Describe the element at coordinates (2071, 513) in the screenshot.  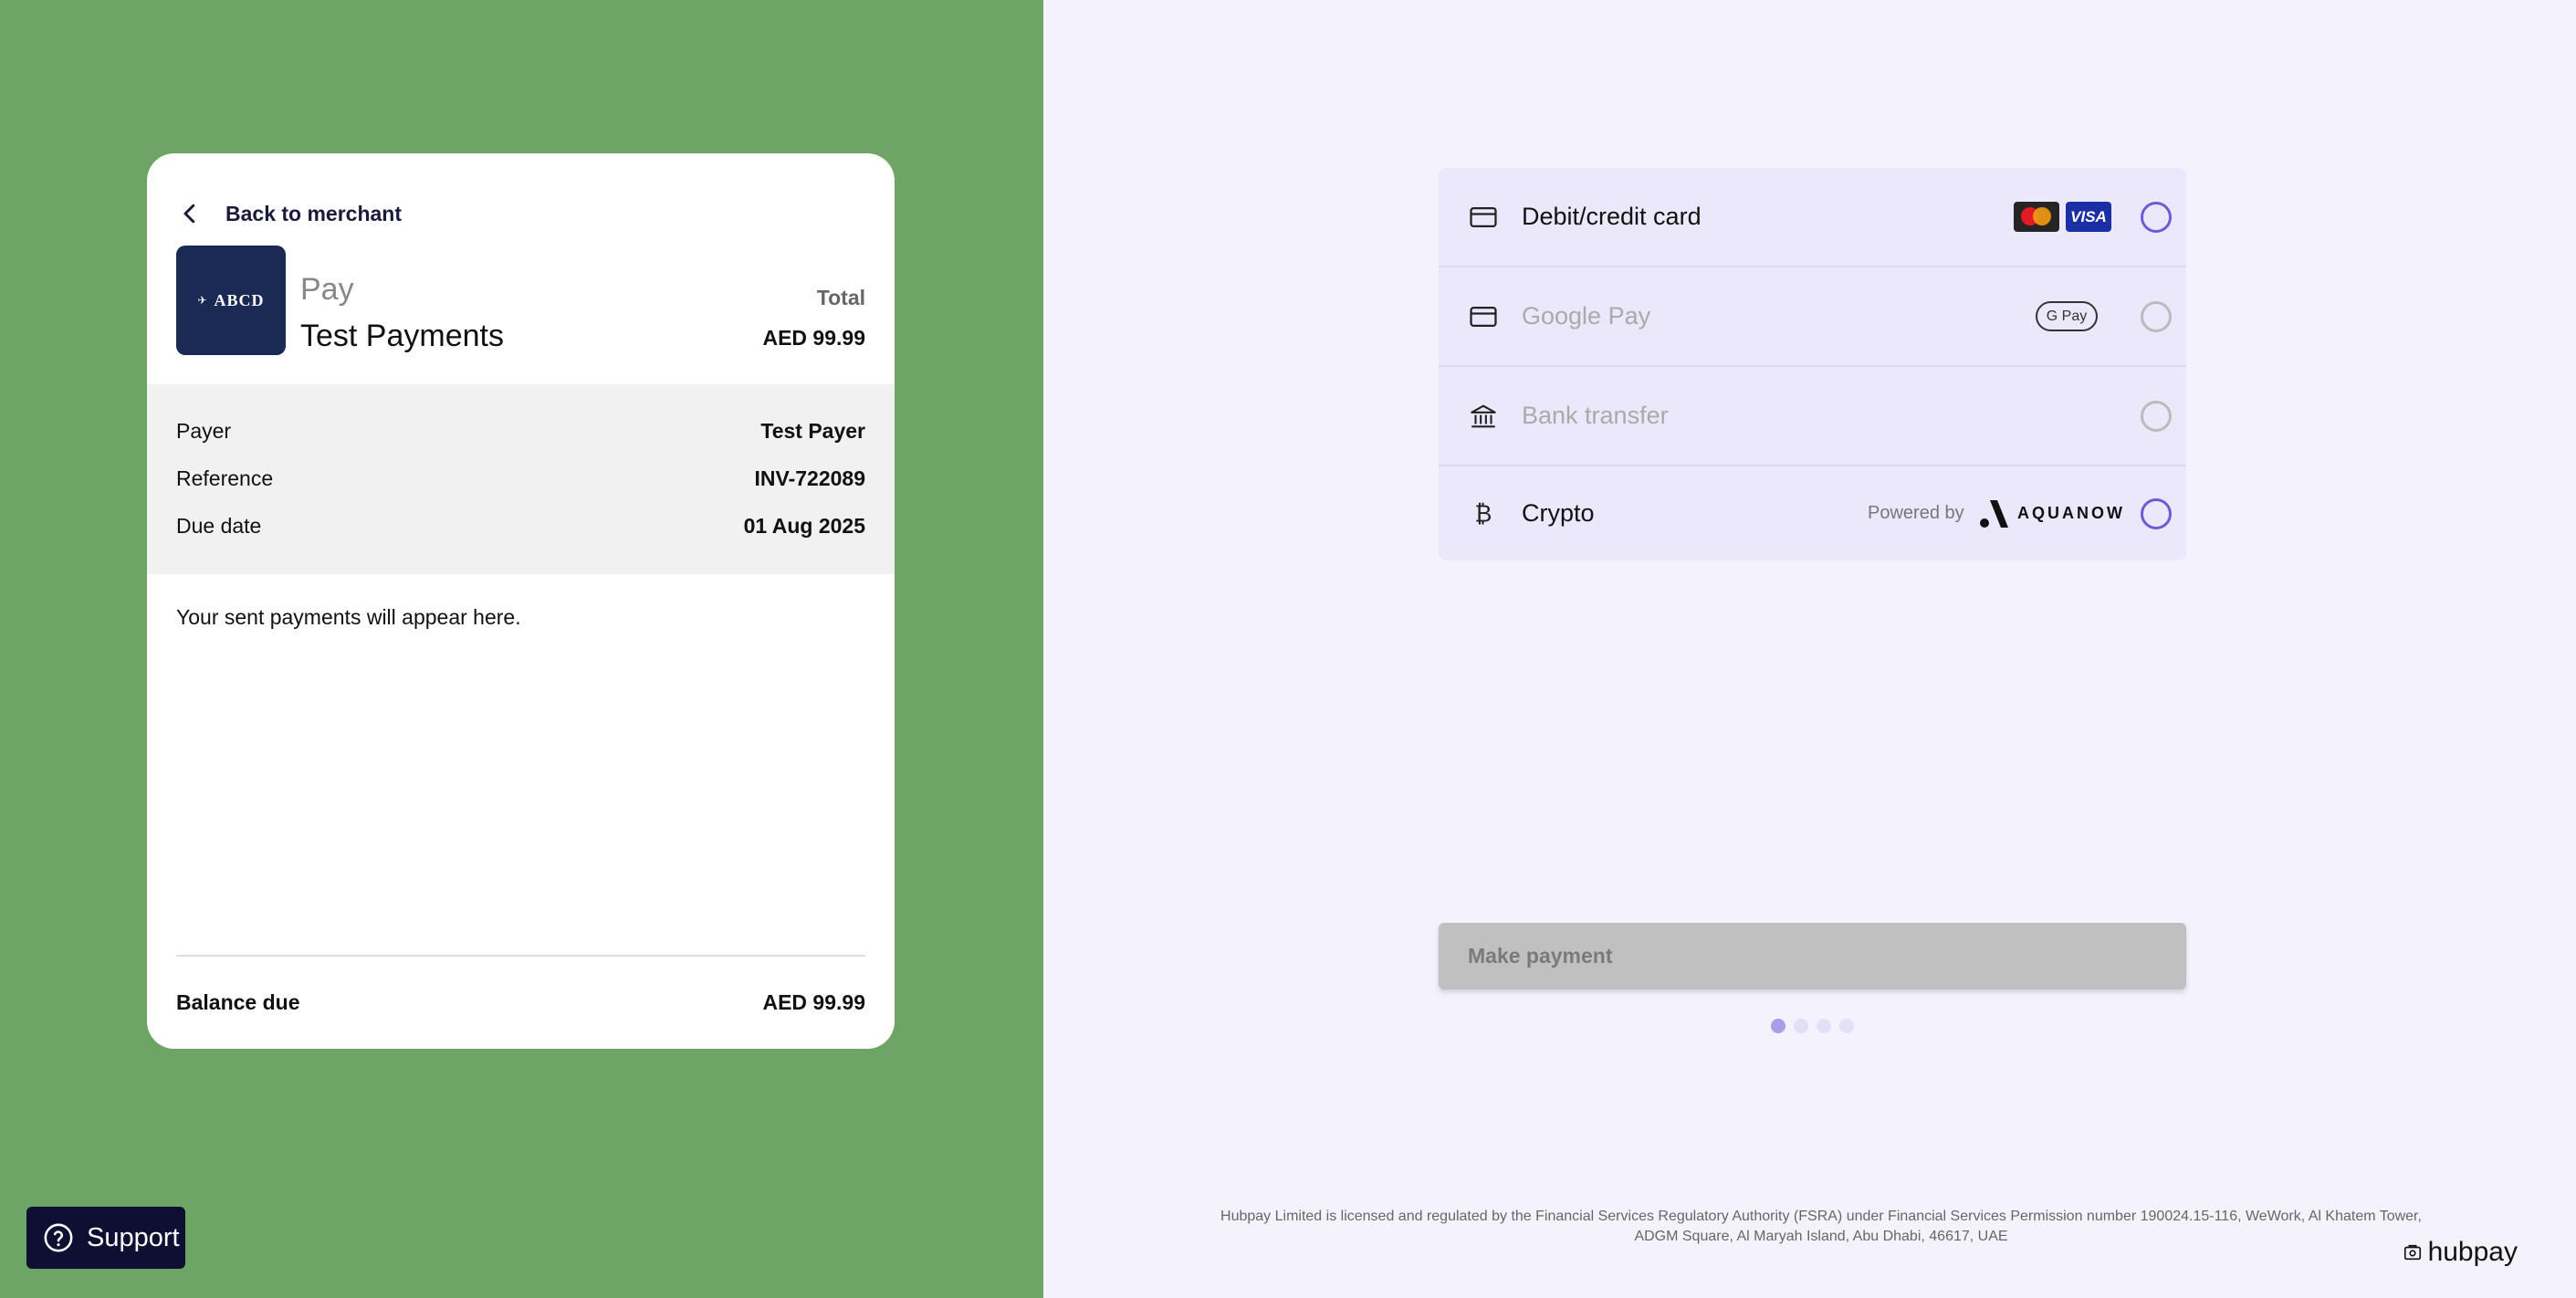
I see `provider-name: AQUANOW` at that location.